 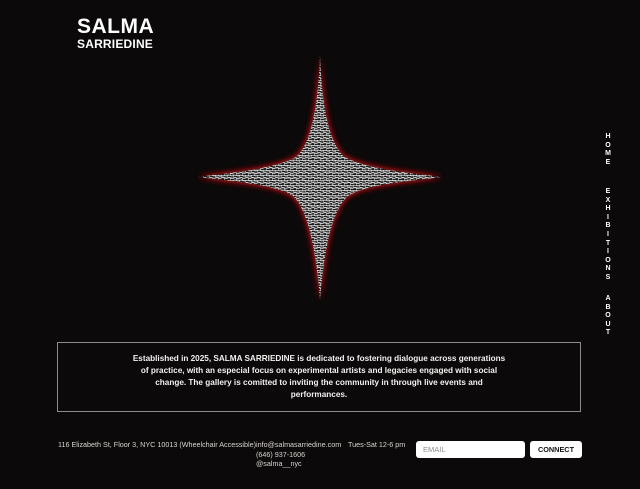 What do you see at coordinates (116, 26) in the screenshot?
I see `logo-name-top: SALMA` at bounding box center [116, 26].